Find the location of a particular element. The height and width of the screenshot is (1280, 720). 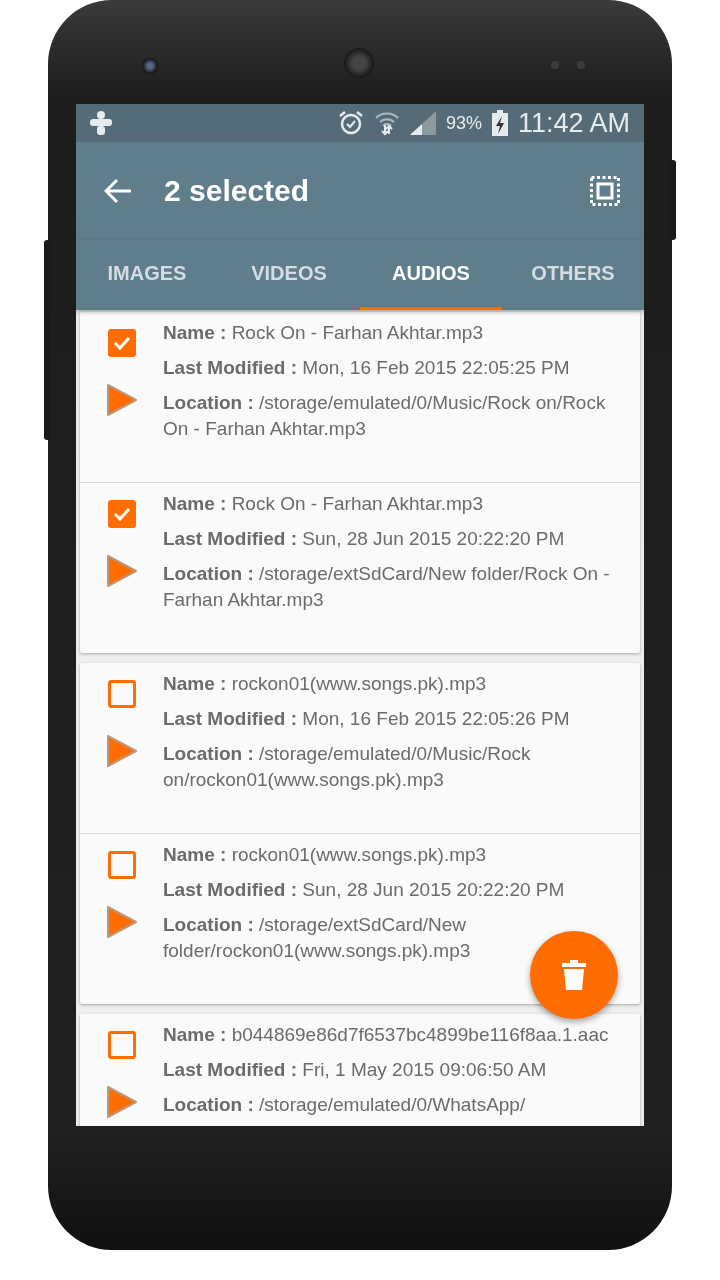

battery-charging-icon is located at coordinates (499, 123).